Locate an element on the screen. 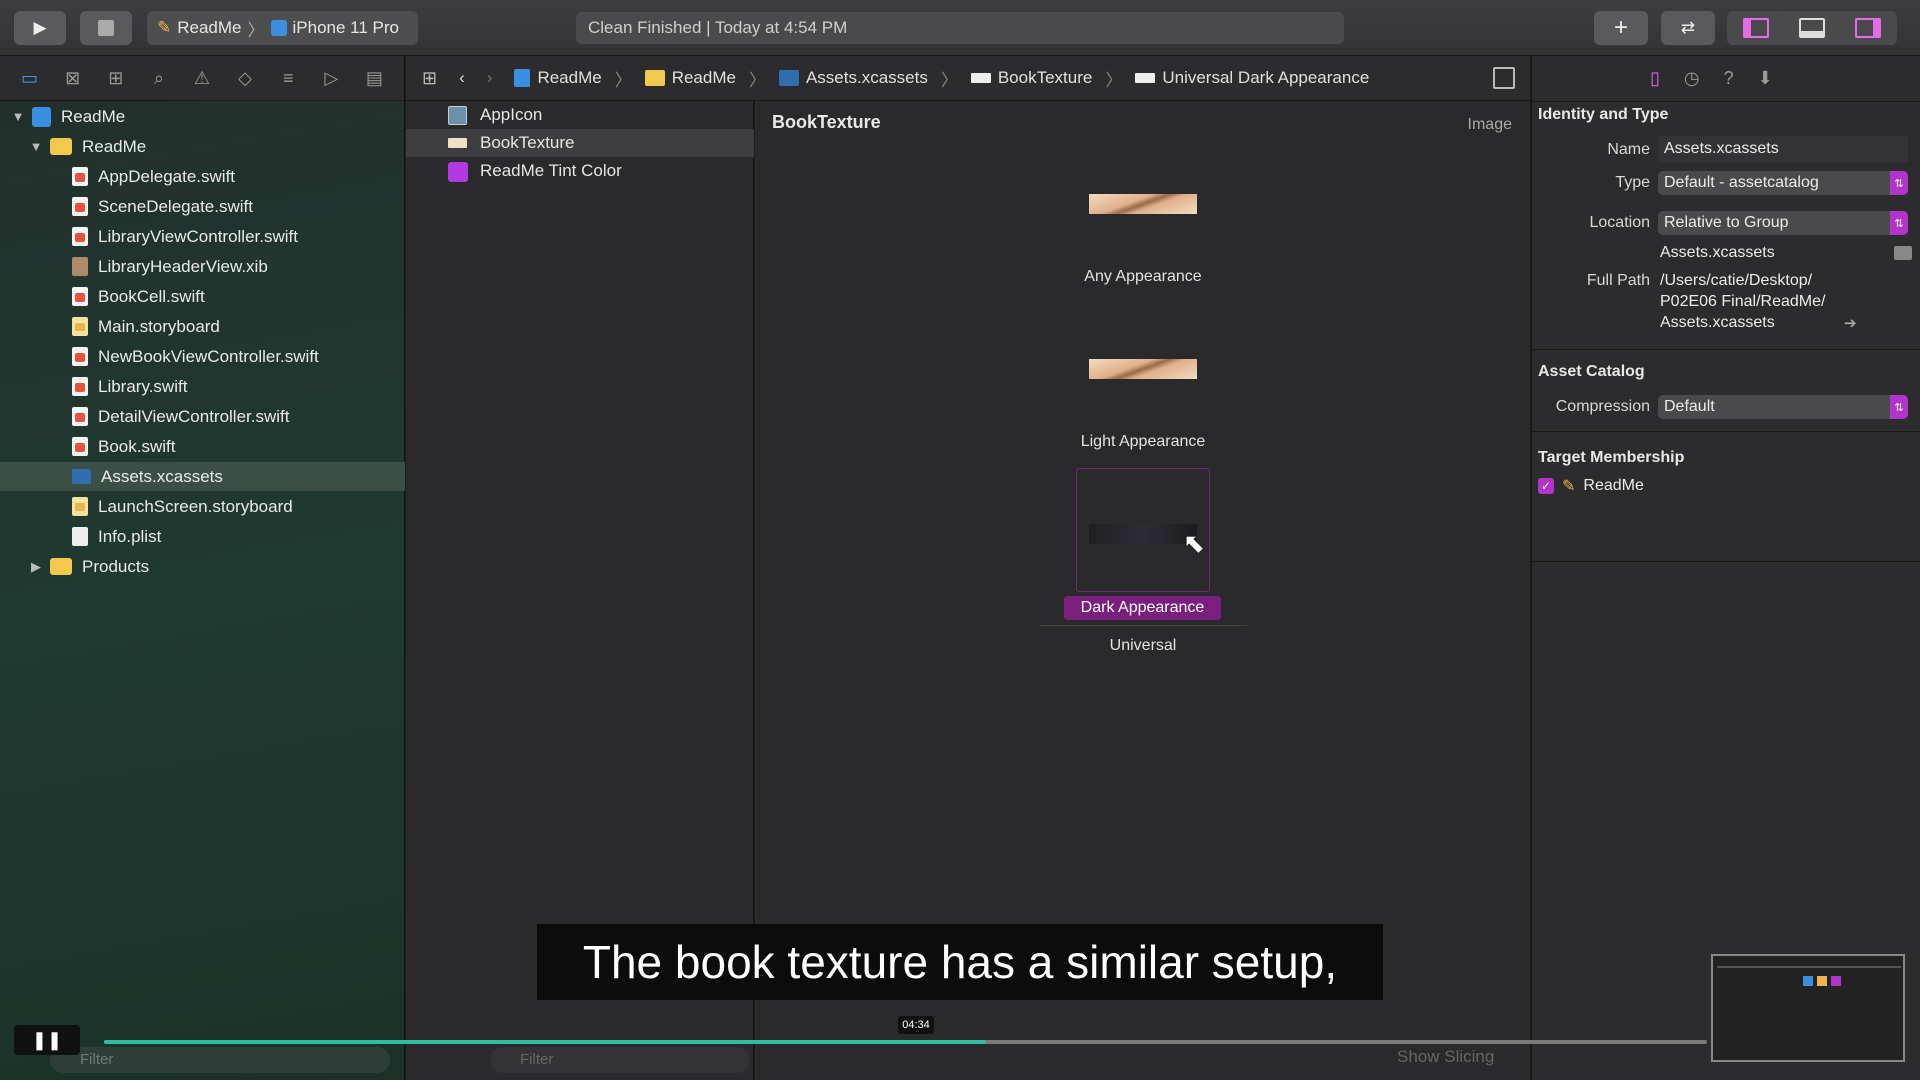 Image resolution: width=1920 pixels, height=1080 pixels. location-file: Assets.xcassets is located at coordinates (1717, 252).